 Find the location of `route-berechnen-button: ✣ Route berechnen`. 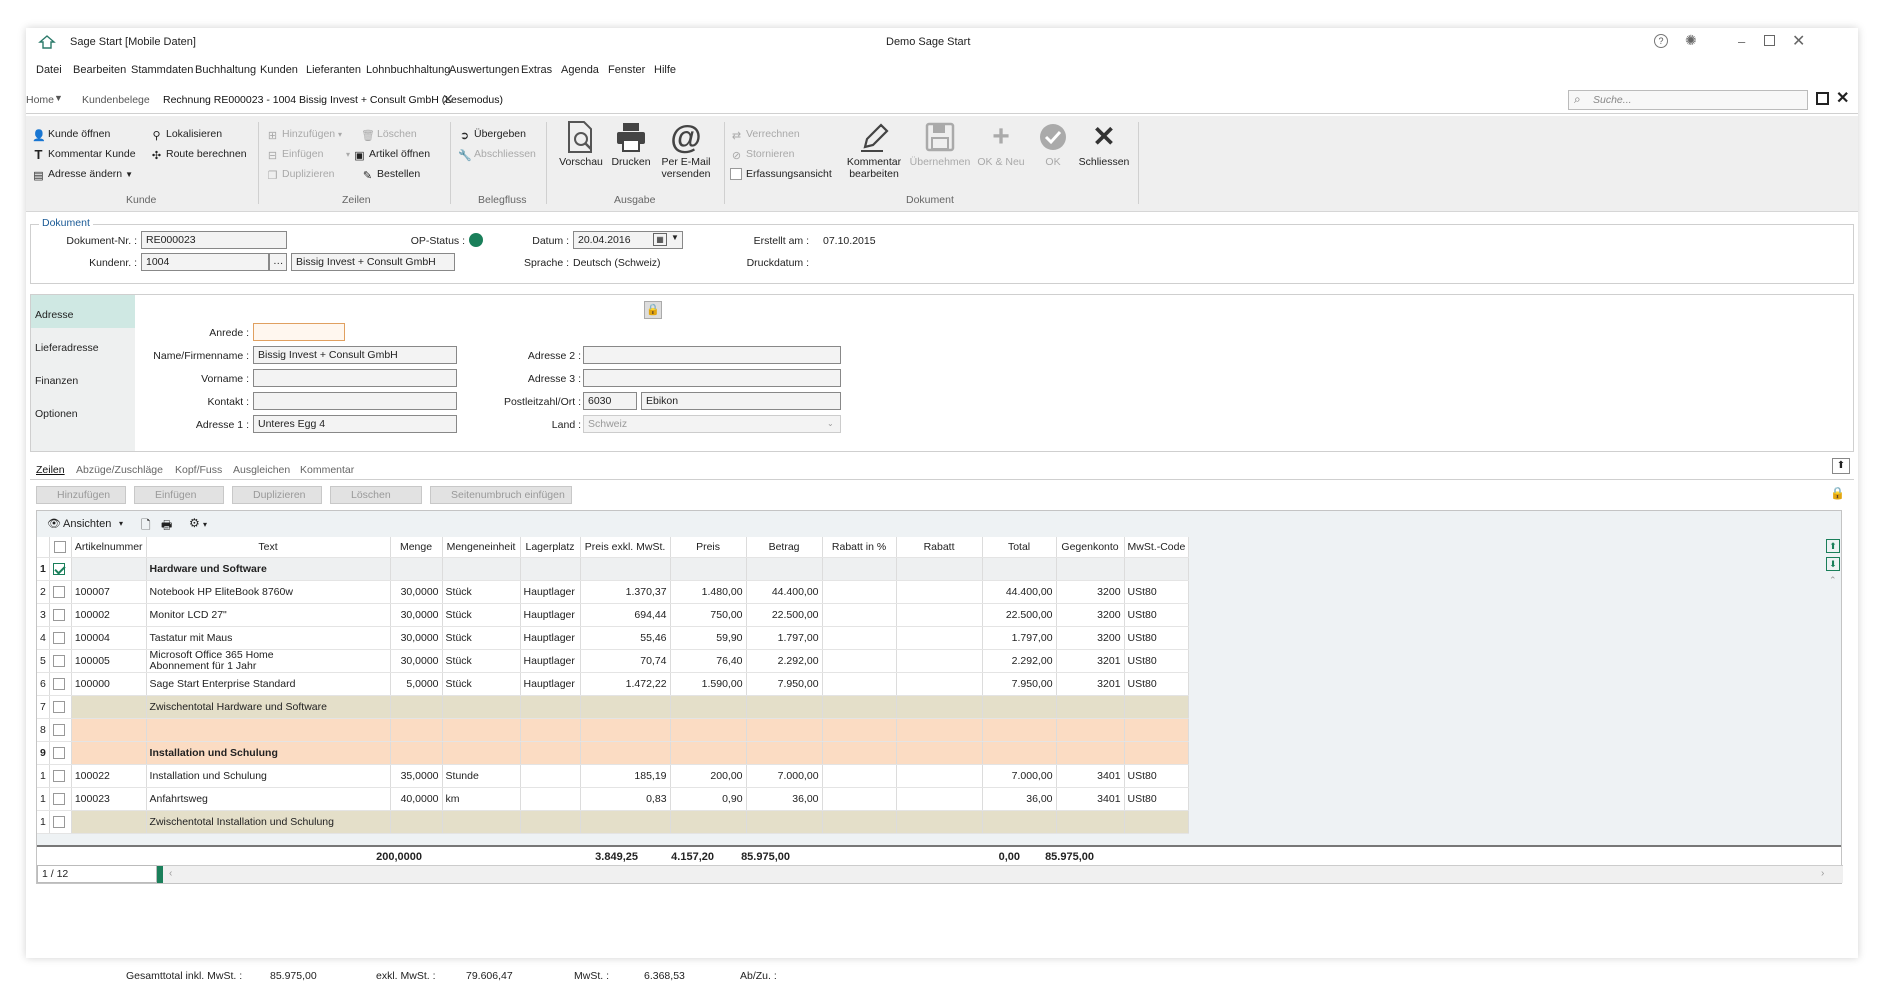

route-berechnen-button: ✣ Route berechnen is located at coordinates (198, 155).